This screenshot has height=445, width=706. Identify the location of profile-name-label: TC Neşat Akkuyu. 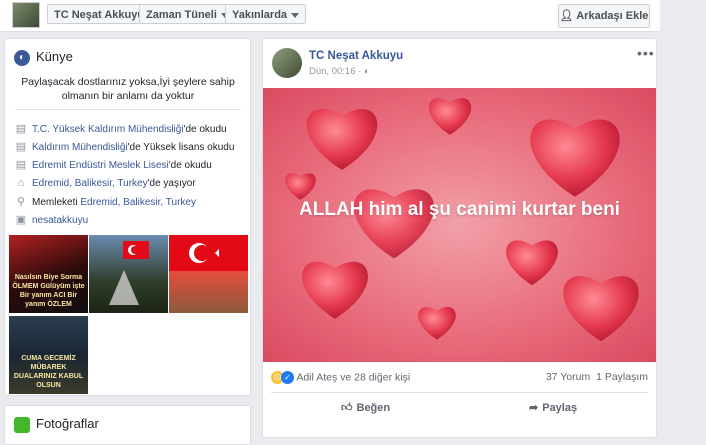
(99, 15).